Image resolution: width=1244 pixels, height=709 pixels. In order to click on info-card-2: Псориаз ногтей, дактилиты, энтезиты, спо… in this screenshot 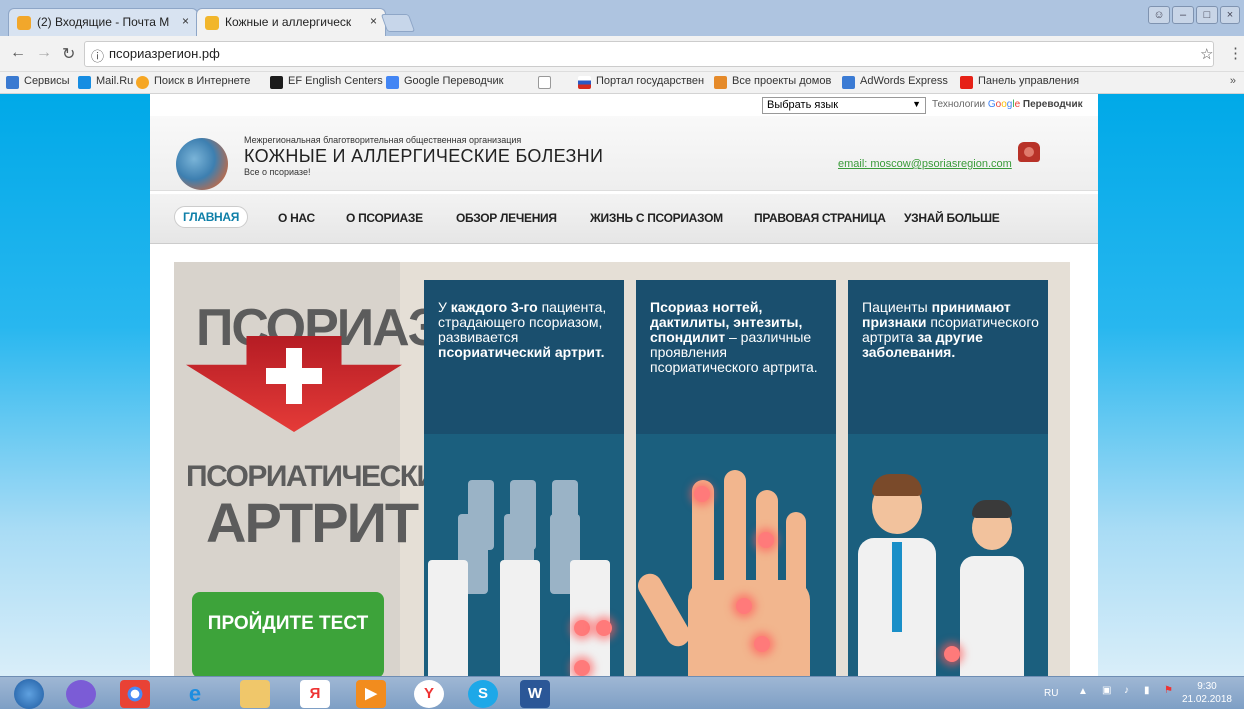, I will do `click(736, 478)`.